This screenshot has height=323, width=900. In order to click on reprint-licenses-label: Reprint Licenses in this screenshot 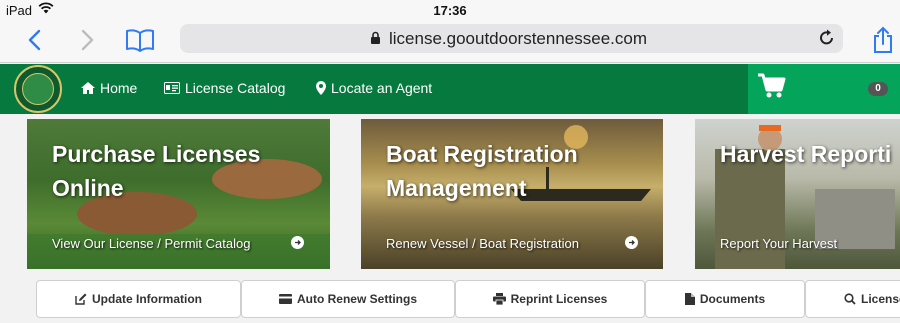, I will do `click(559, 299)`.